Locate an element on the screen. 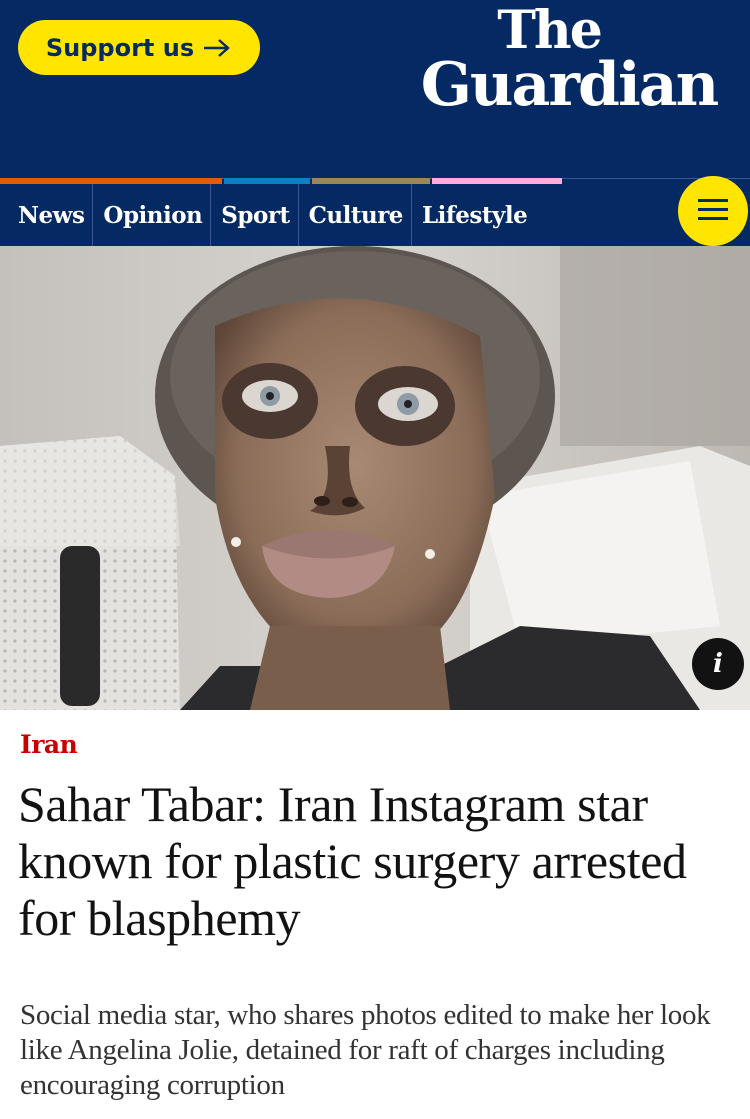 This screenshot has height=1119, width=750. support-us-button: Support us is located at coordinates (139, 47).